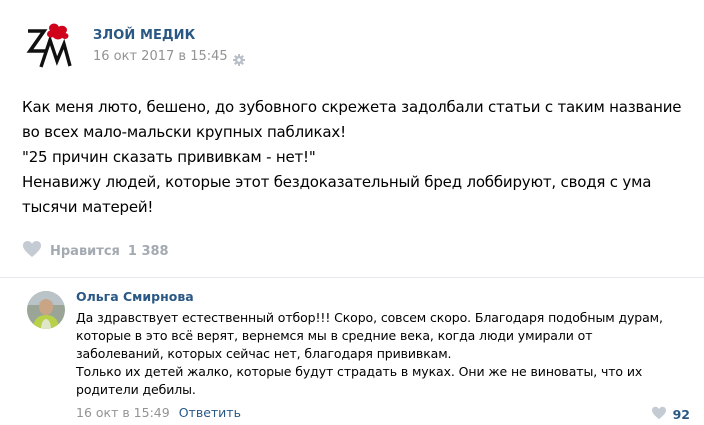 This screenshot has height=425, width=704. I want to click on post-meta: 16 окт 2017 в 15:45, so click(169, 57).